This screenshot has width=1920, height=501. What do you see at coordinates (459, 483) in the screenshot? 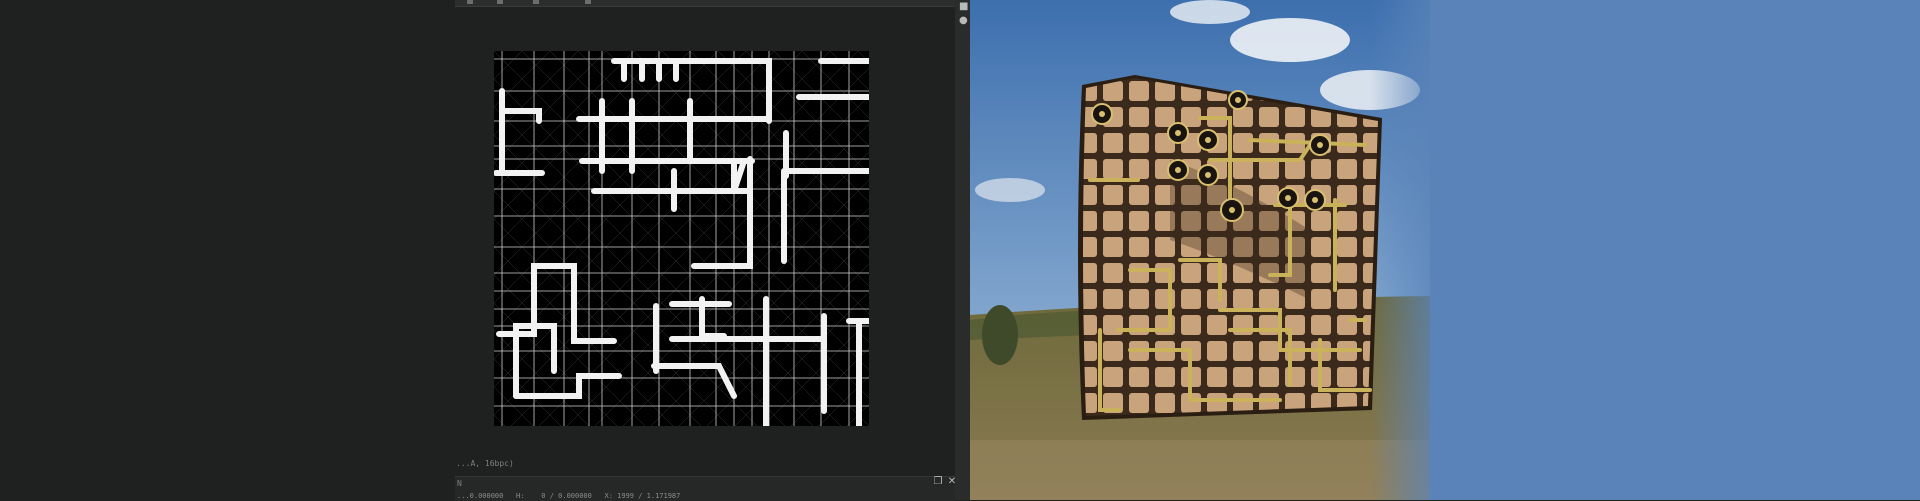
I see `status-title: N` at bounding box center [459, 483].